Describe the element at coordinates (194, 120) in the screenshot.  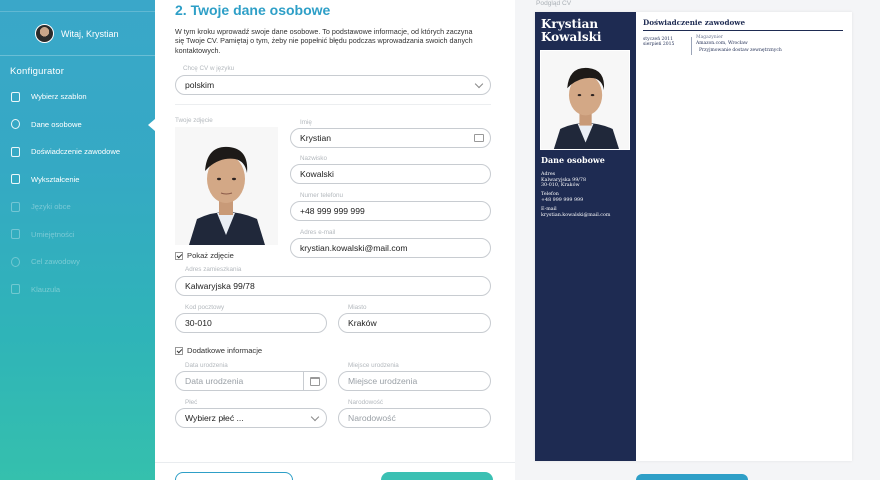
I see `photo-label: Twoje zdjęcie` at that location.